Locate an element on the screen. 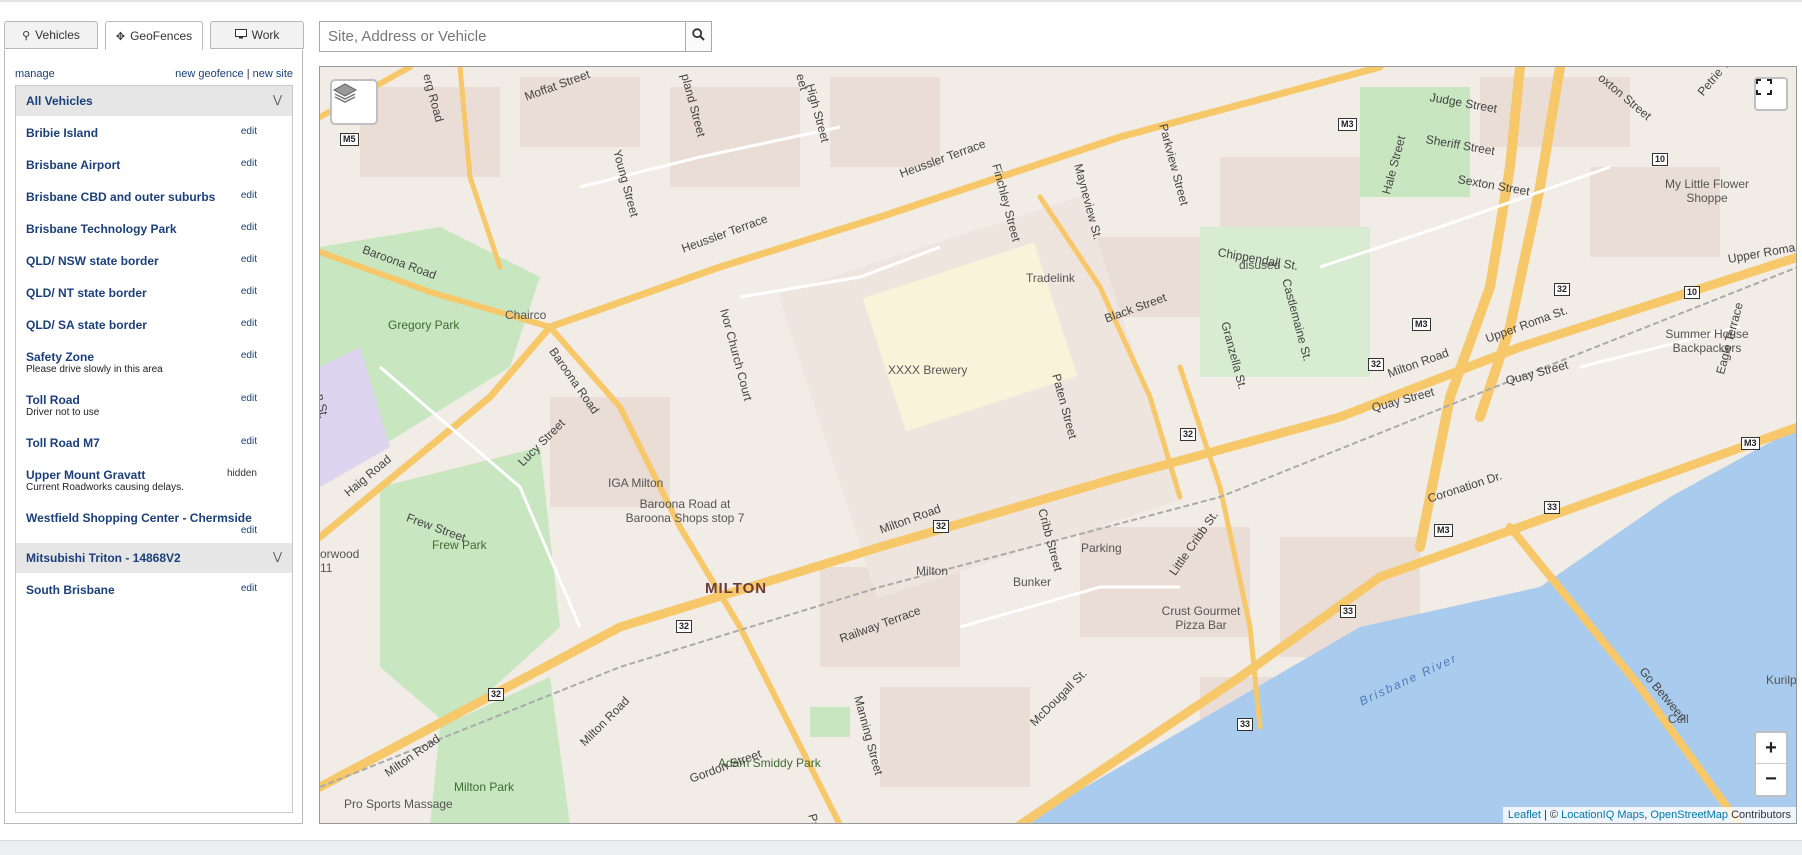 Image resolution: width=1802 pixels, height=855 pixels. tab-work: Work is located at coordinates (257, 35).